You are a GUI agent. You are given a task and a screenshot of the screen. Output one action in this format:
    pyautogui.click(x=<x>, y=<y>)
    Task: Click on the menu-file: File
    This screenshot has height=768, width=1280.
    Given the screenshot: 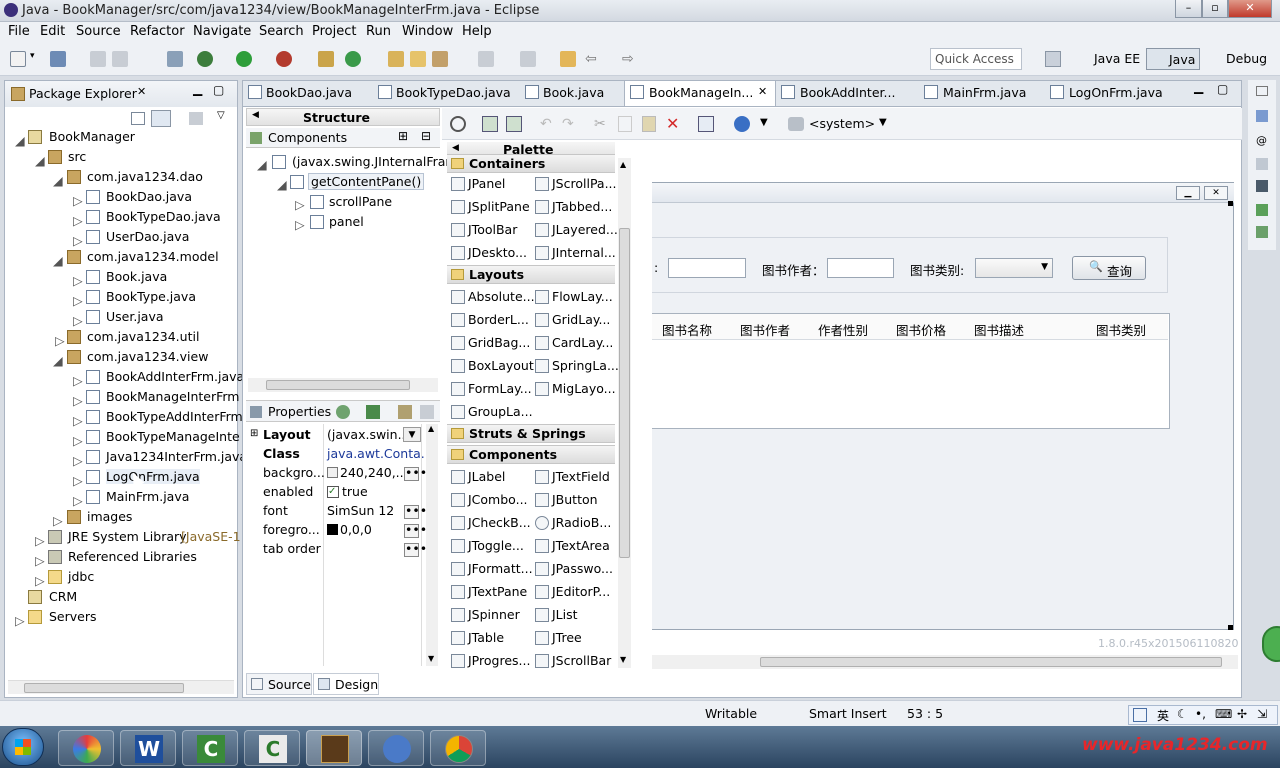 What is the action you would take?
    pyautogui.click(x=19, y=31)
    